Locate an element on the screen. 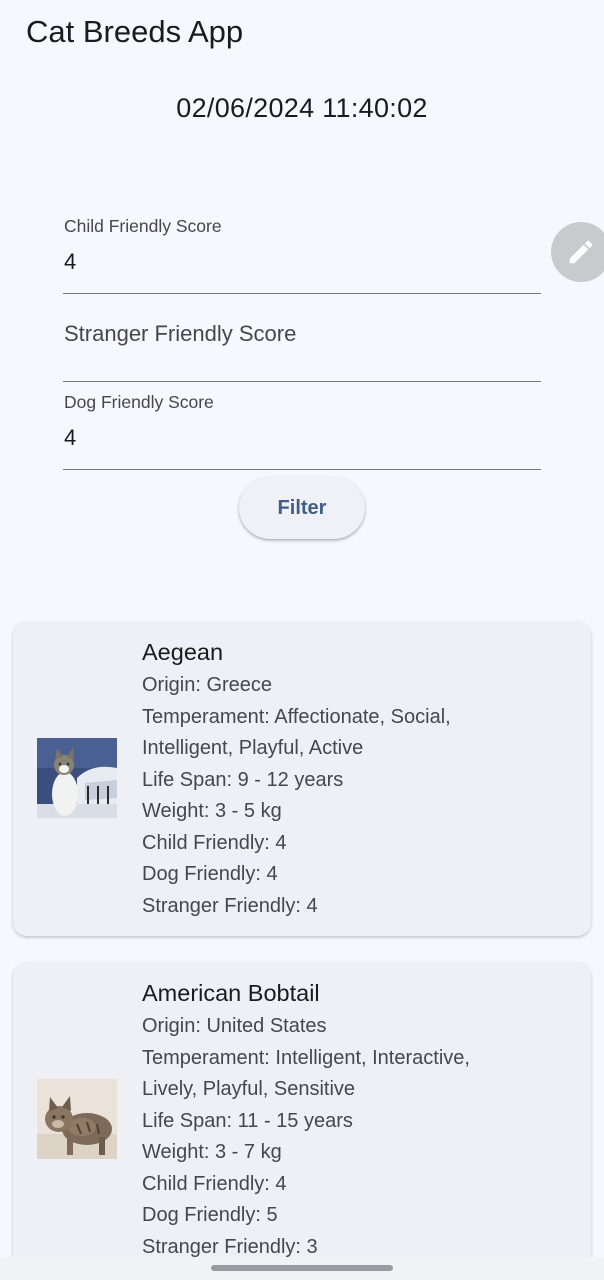  breed-temperament-cont: Intelligent, Playful, Active is located at coordinates (253, 748).